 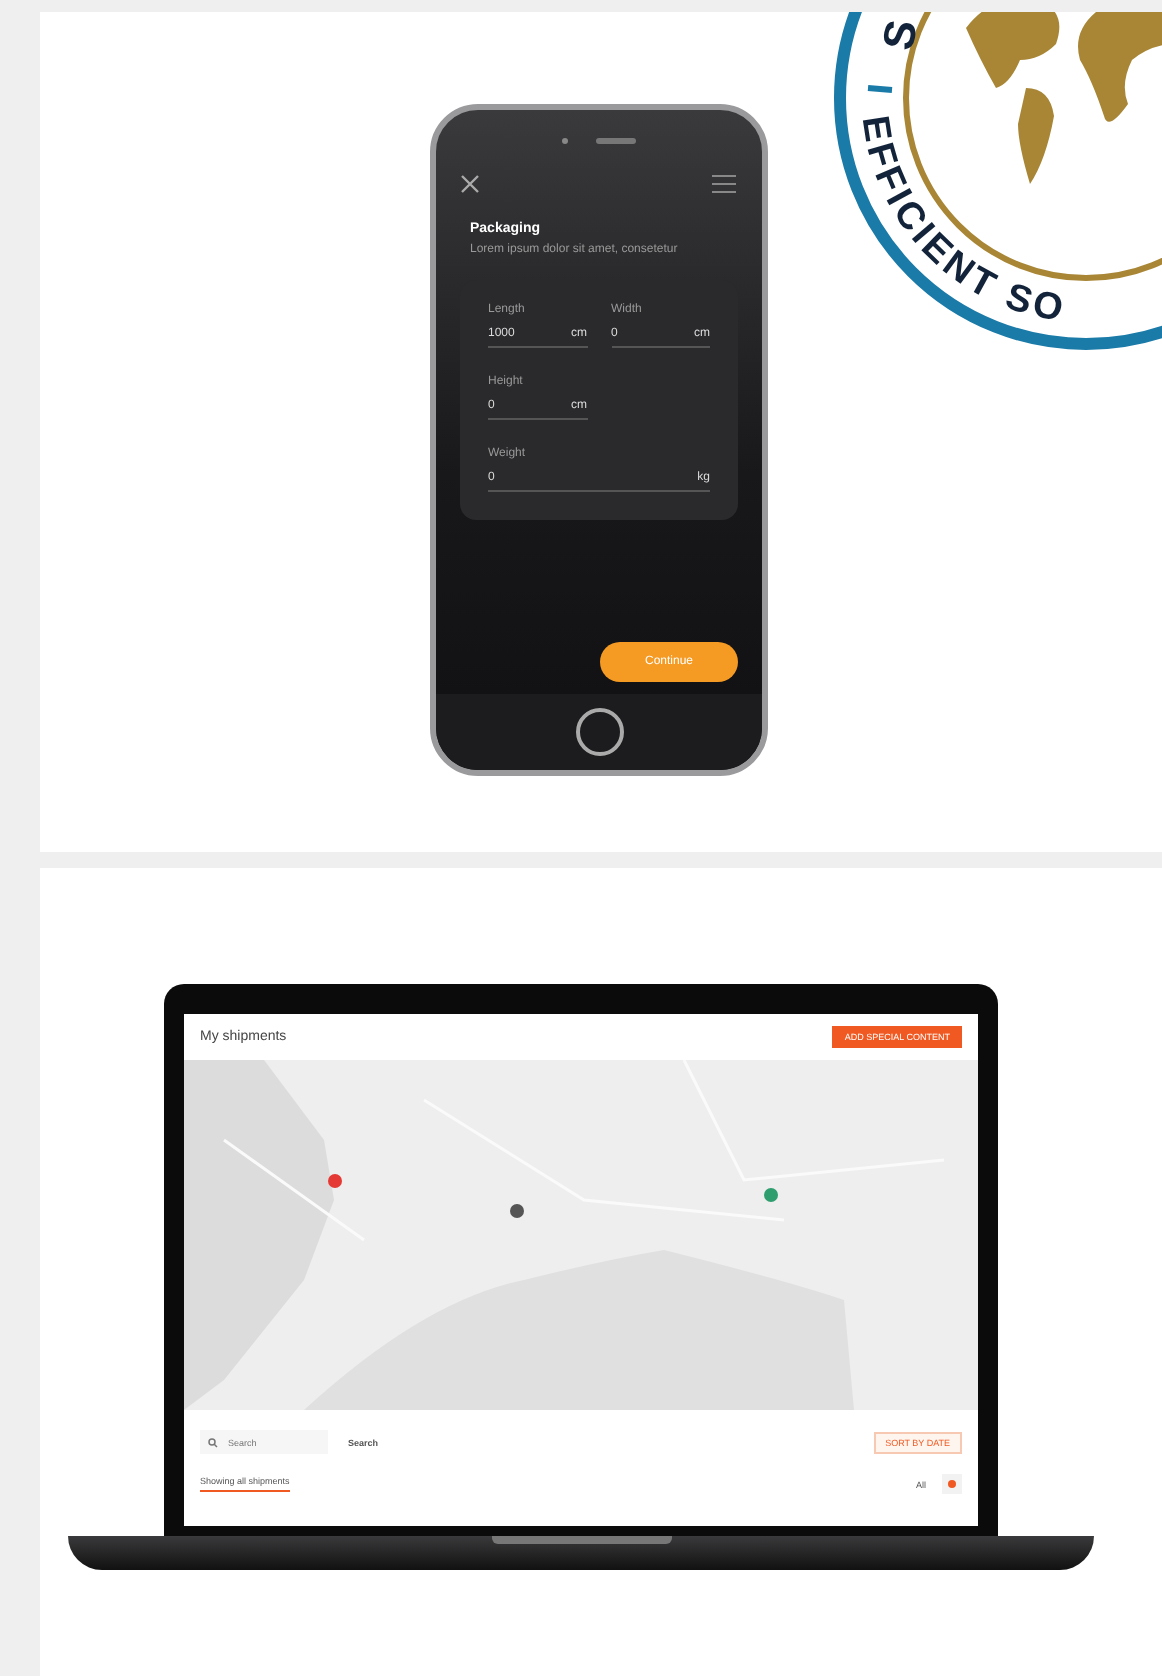 What do you see at coordinates (213, 1442) in the screenshot?
I see `search-icon` at bounding box center [213, 1442].